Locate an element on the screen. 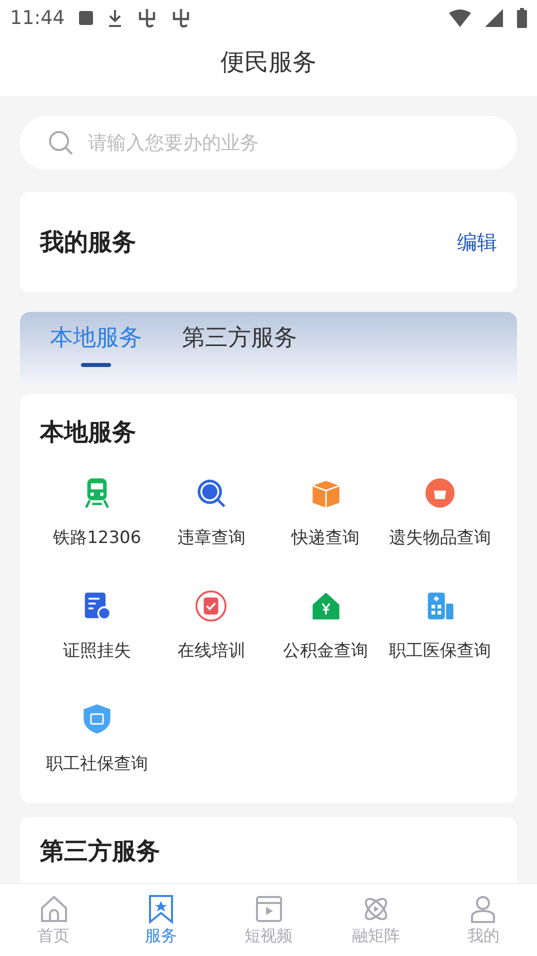 Image resolution: width=537 pixels, height=956 pixels. service-item: 快递查询 is located at coordinates (325, 512).